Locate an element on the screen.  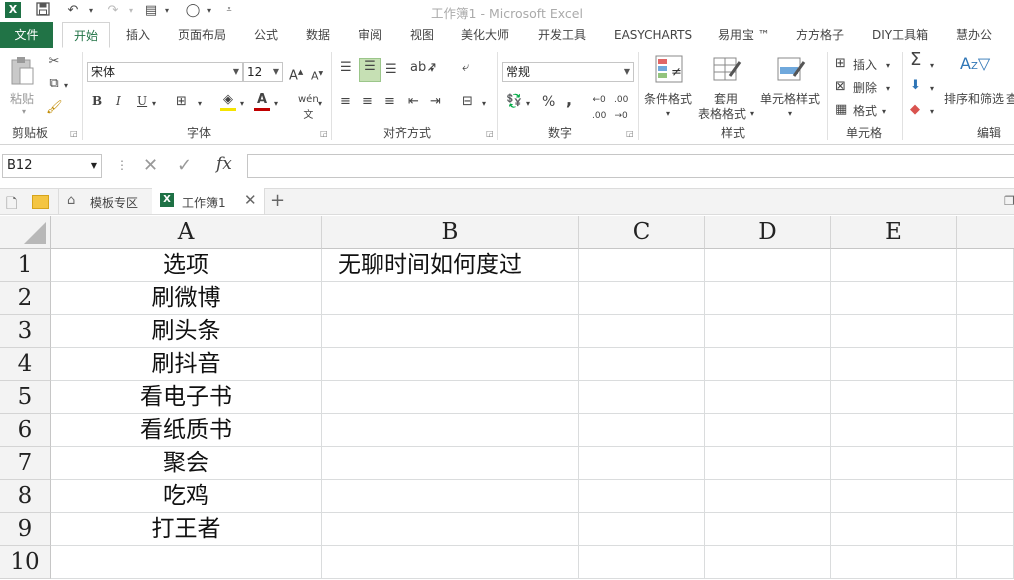
fill-color-dropdown-icon: ▾ is located at coordinates (242, 104).